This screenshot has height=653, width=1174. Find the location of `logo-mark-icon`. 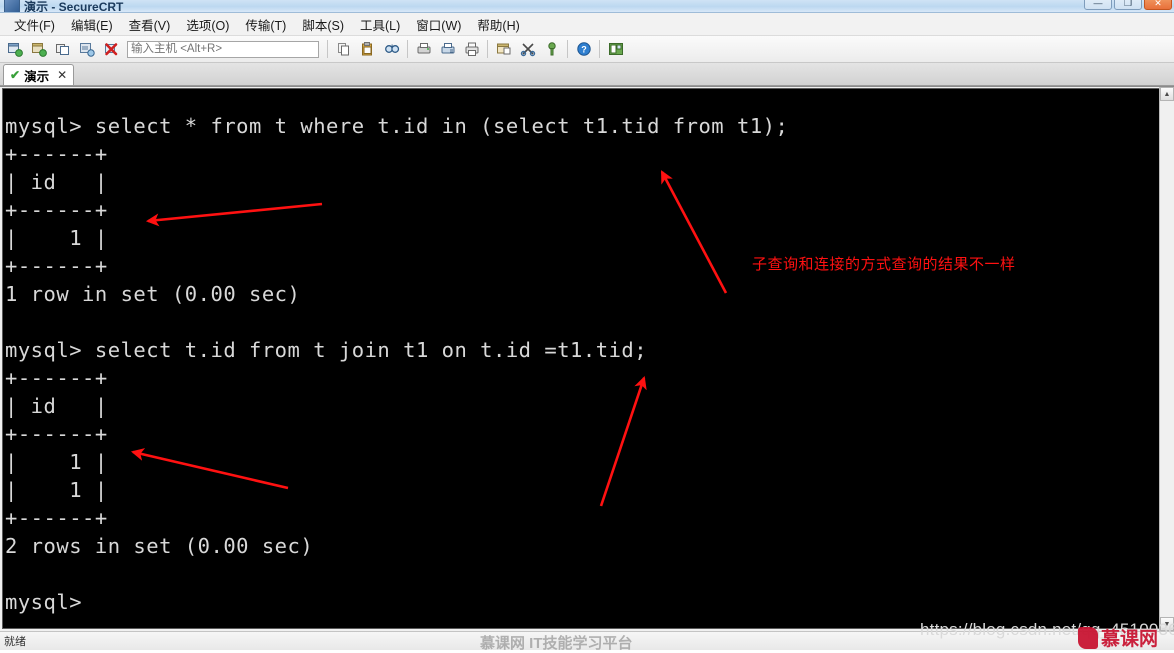

logo-mark-icon is located at coordinates (1088, 637).